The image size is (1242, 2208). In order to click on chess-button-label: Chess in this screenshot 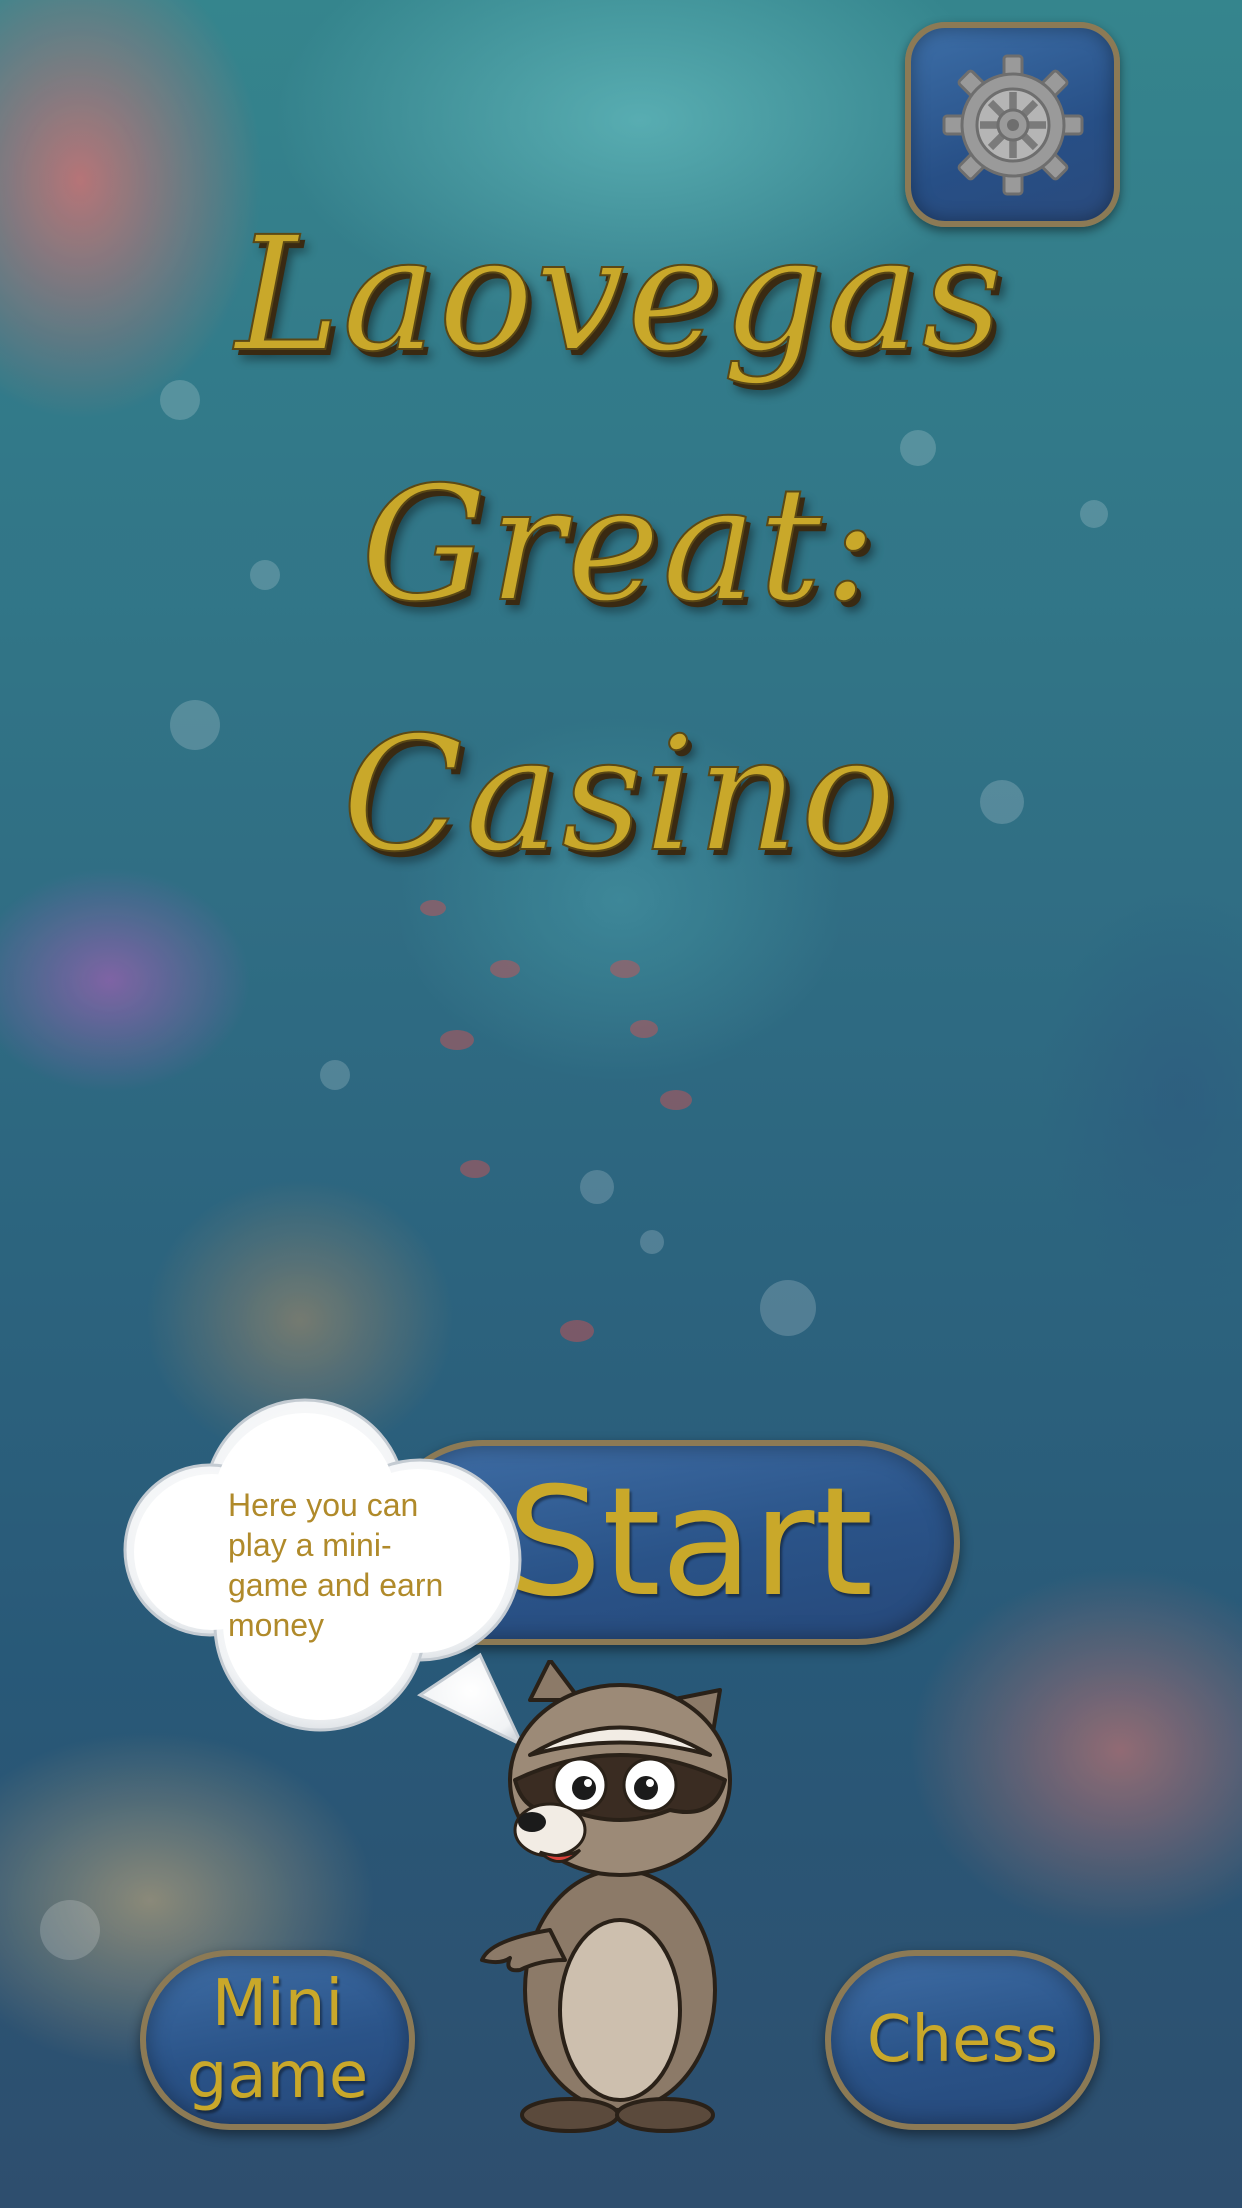, I will do `click(962, 2040)`.